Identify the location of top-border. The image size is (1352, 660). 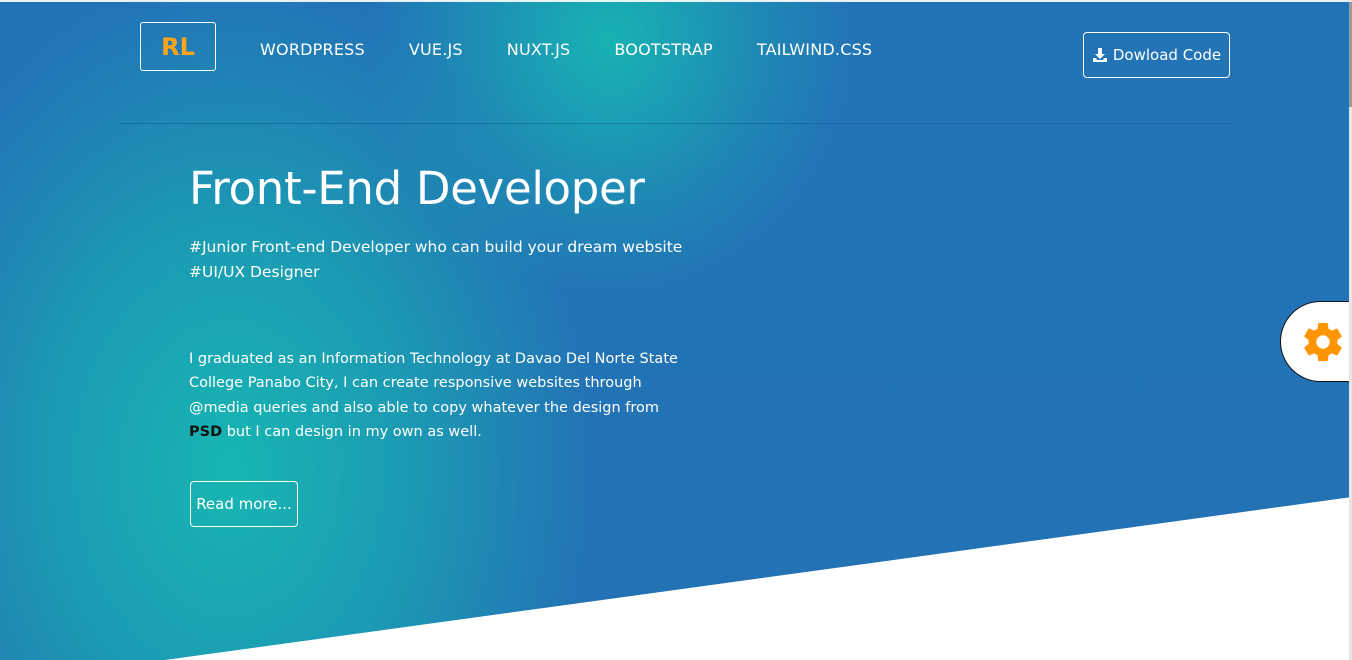
(676, 1).